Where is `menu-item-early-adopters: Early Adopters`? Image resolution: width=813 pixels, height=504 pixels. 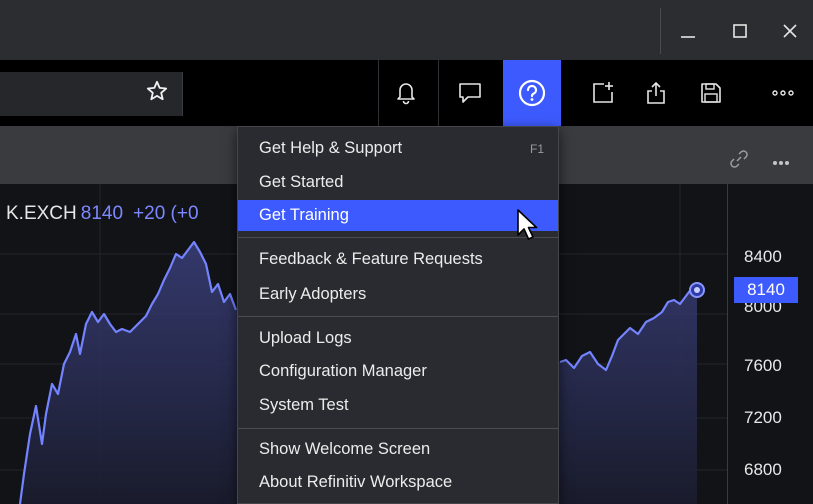
menu-item-early-adopters: Early Adopters is located at coordinates (398, 294).